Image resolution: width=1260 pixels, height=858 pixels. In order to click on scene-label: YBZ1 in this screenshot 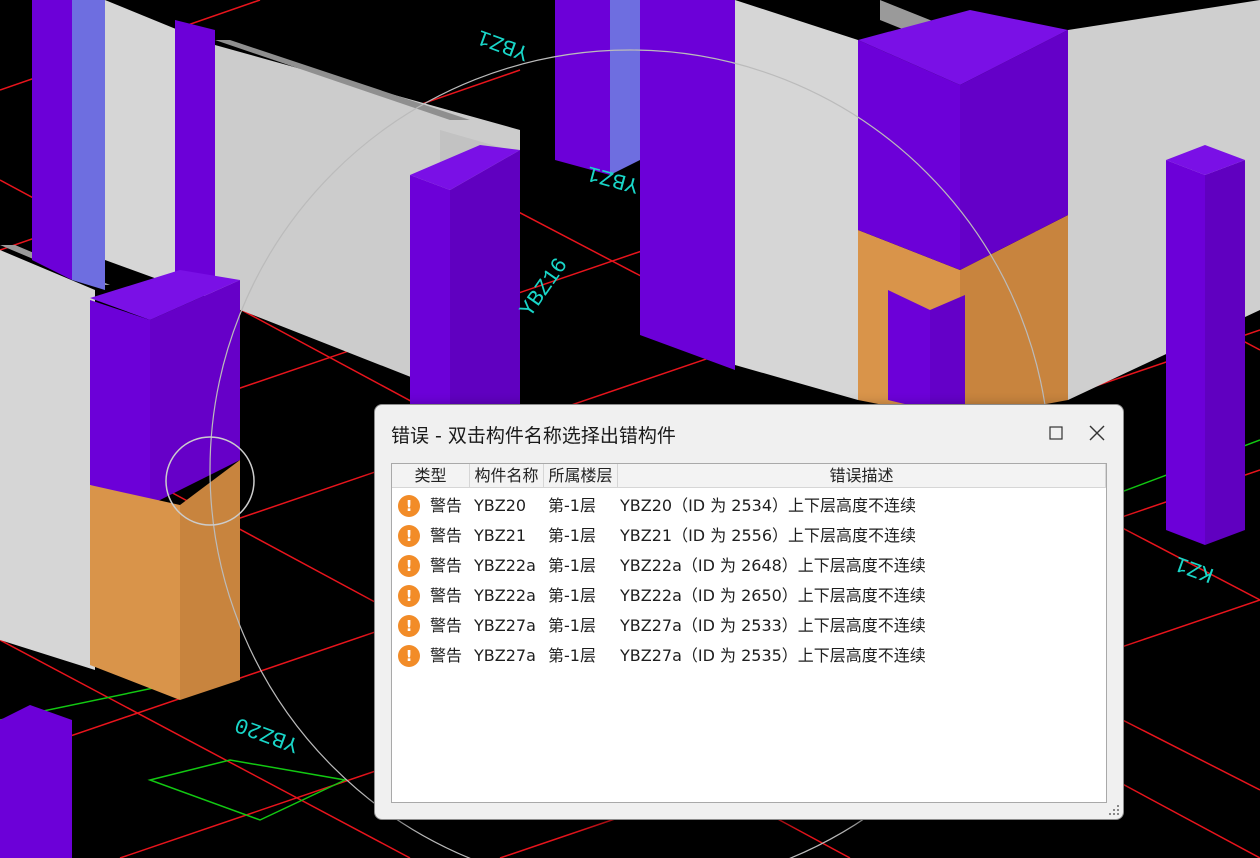, I will do `click(503, 44)`.